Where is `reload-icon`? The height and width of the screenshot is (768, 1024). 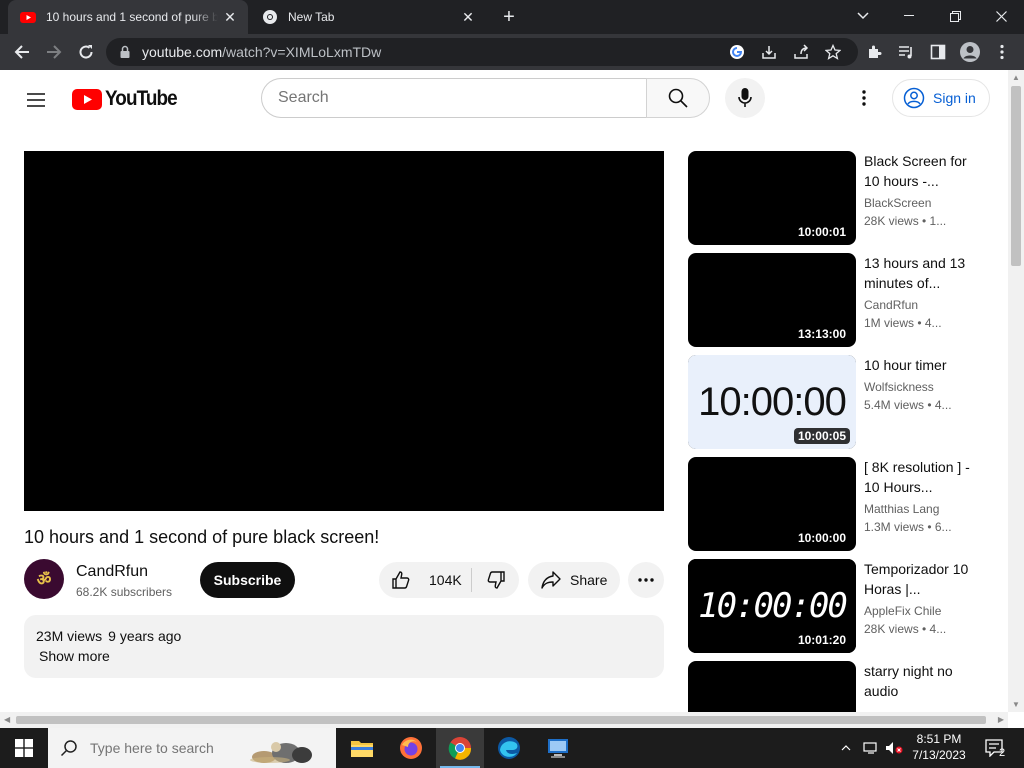
reload-icon is located at coordinates (86, 52).